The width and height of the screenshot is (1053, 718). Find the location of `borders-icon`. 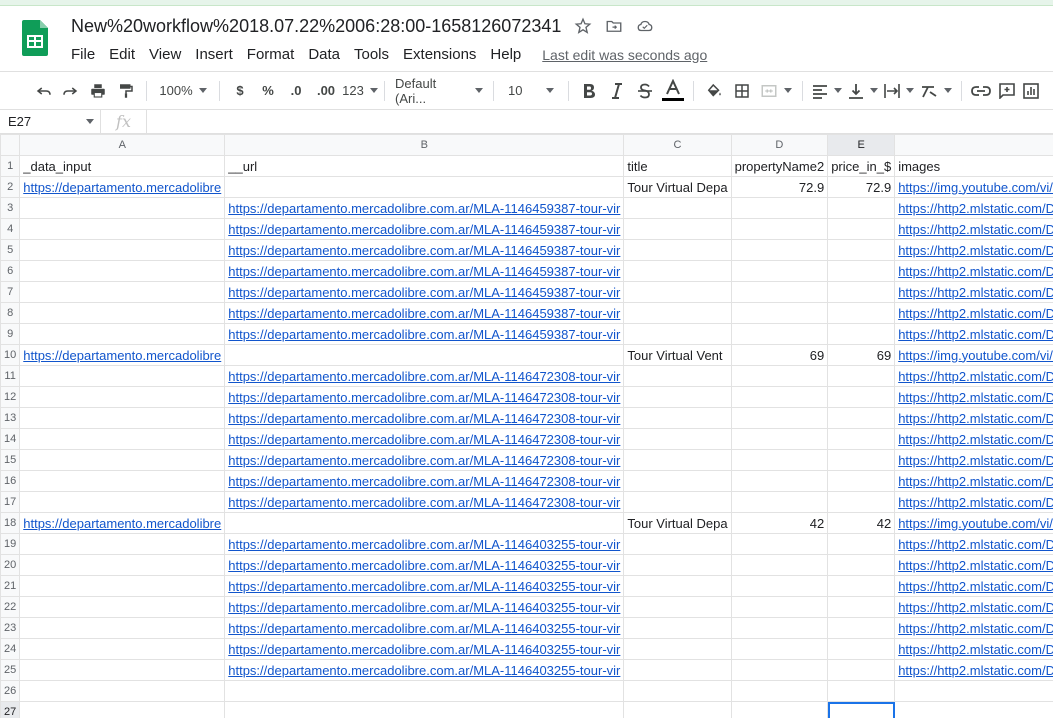

borders-icon is located at coordinates (742, 91).